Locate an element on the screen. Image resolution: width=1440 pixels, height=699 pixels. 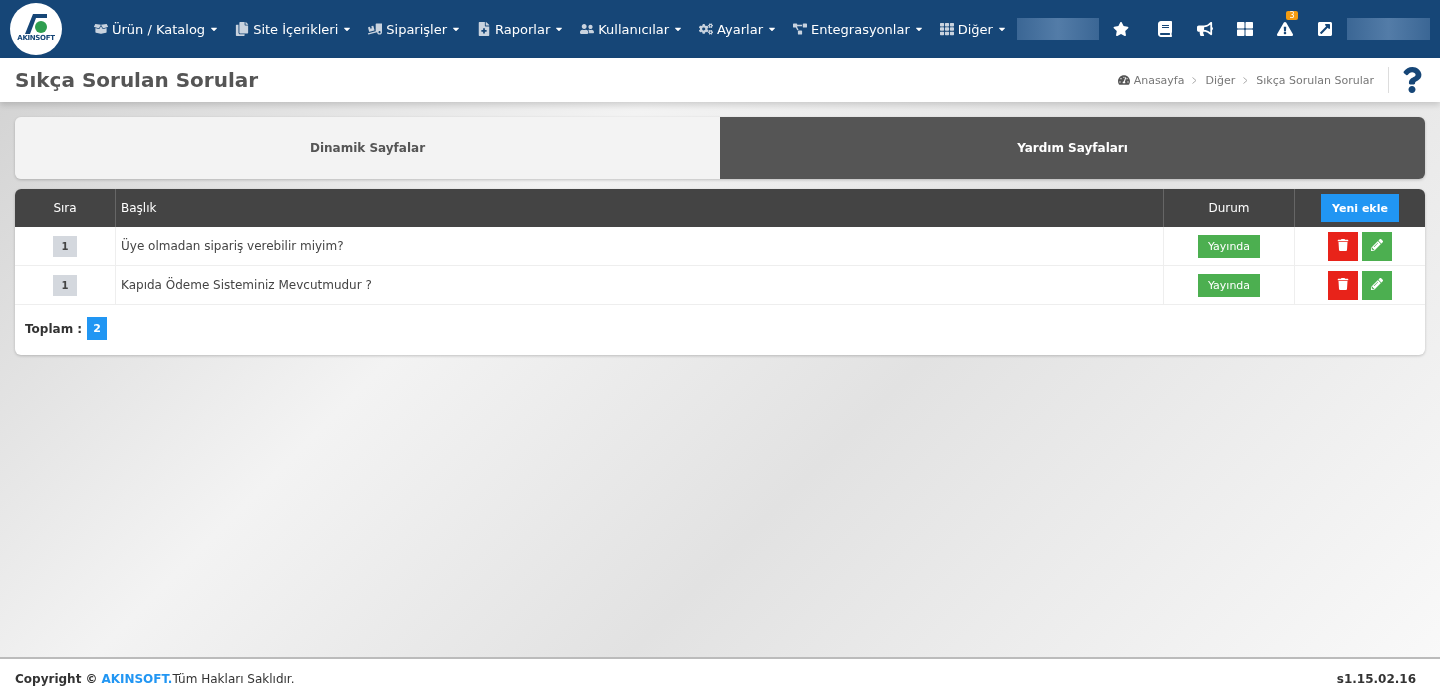
nav-menu-item: Diğer is located at coordinates (973, 29).